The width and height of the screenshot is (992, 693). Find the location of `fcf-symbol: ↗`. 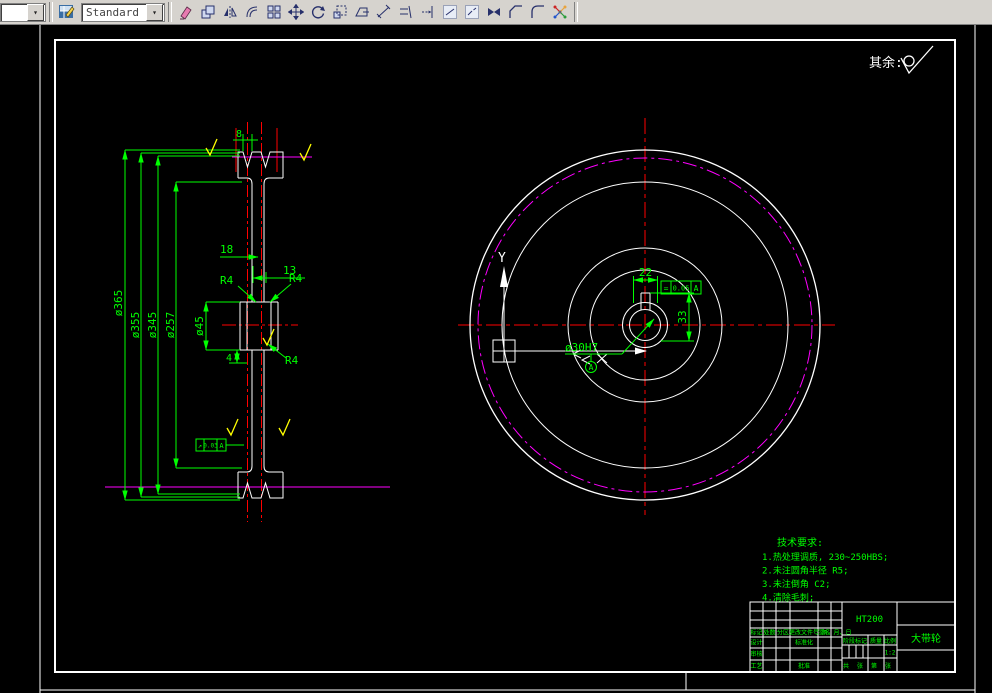

fcf-symbol: ↗ is located at coordinates (200, 446).